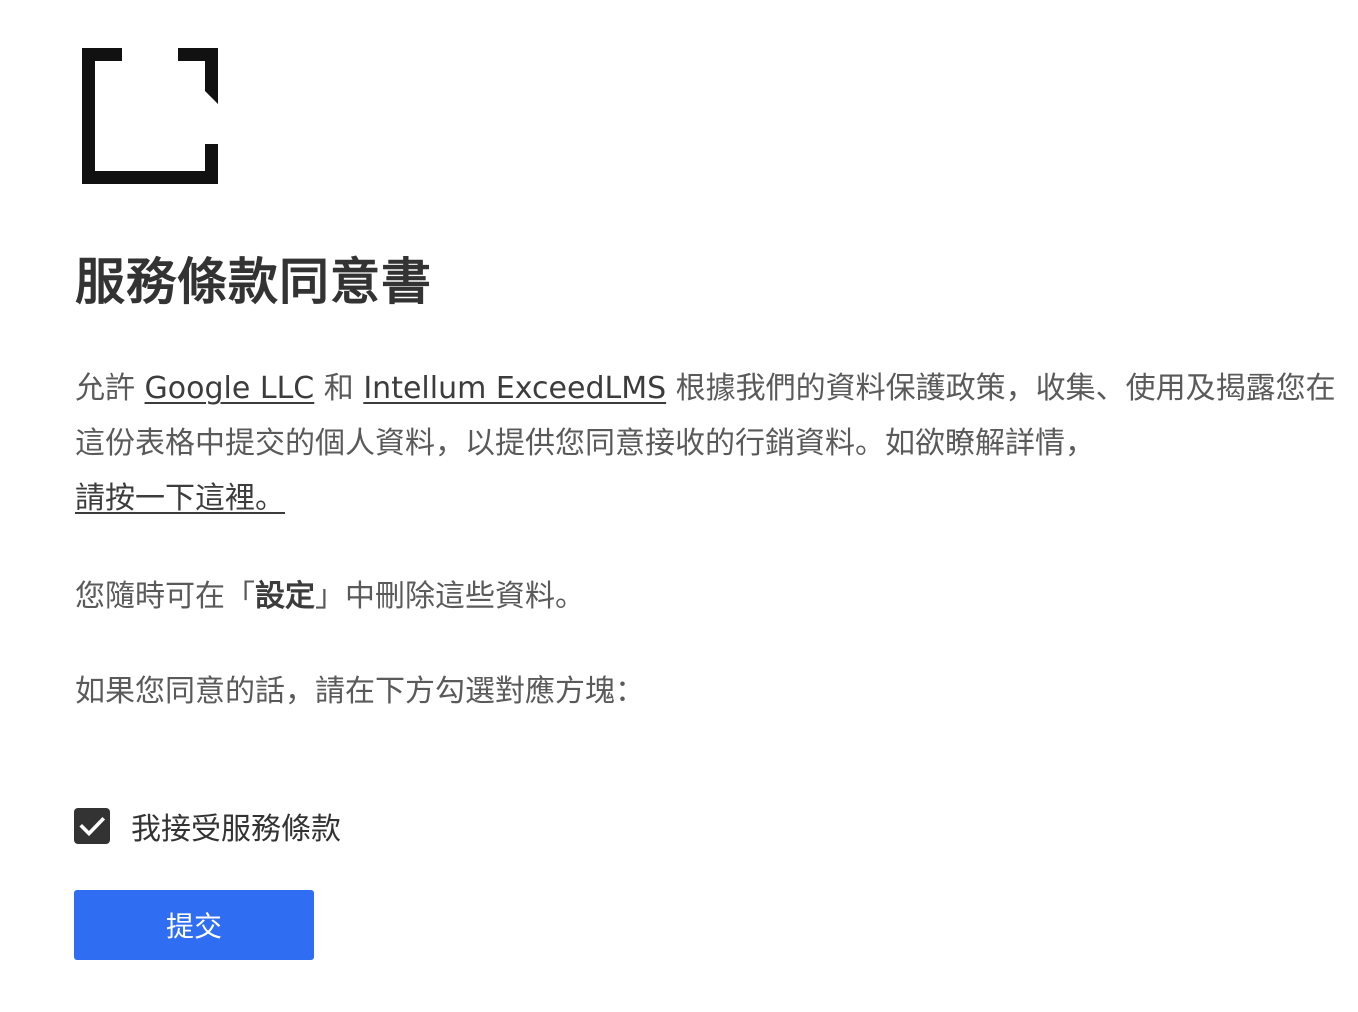 The height and width of the screenshot is (1012, 1358). I want to click on accept-terms-label: 我接受服務條款, so click(236, 829).